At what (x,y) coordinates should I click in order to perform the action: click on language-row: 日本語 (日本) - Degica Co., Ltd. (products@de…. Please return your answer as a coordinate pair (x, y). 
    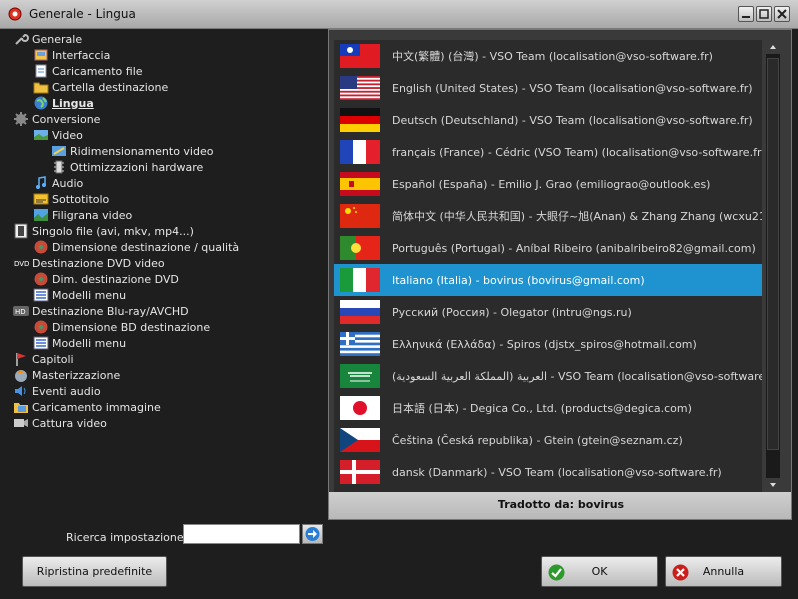
    Looking at the image, I should click on (548, 408).